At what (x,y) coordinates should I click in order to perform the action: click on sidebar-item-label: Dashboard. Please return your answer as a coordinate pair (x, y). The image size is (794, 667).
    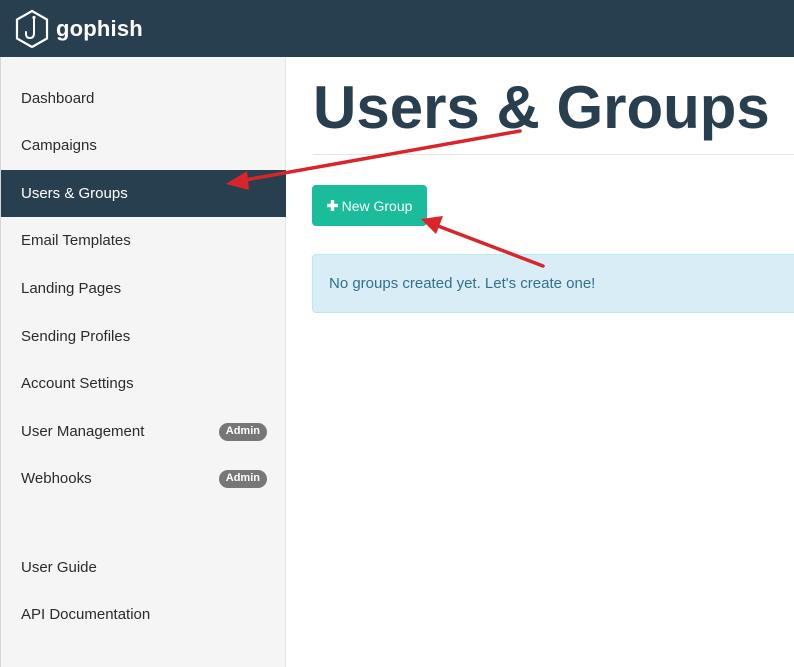
    Looking at the image, I should click on (58, 98).